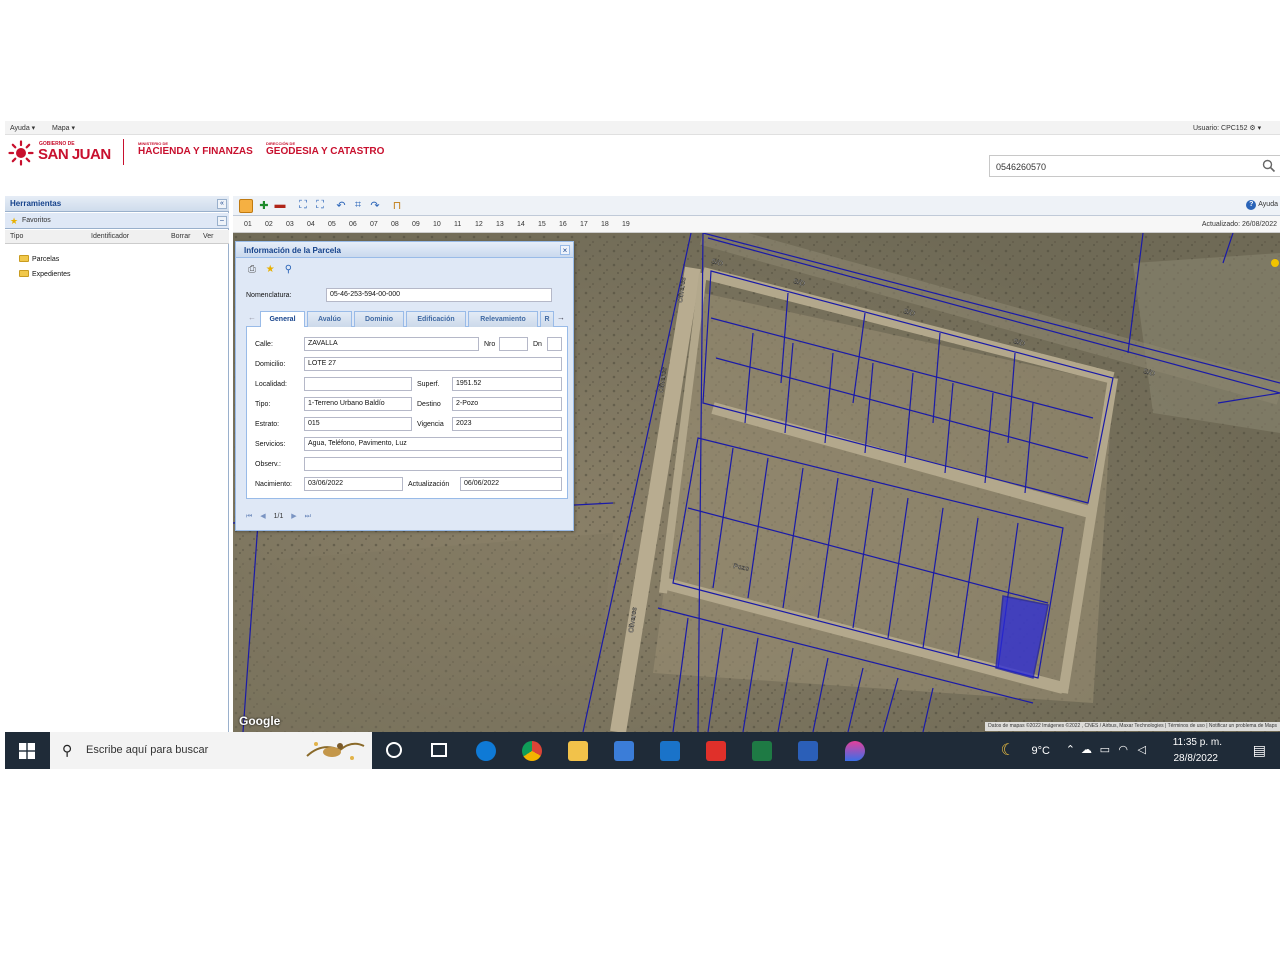  Describe the element at coordinates (269, 224) in the screenshot. I see `zoom-level: 02` at that location.